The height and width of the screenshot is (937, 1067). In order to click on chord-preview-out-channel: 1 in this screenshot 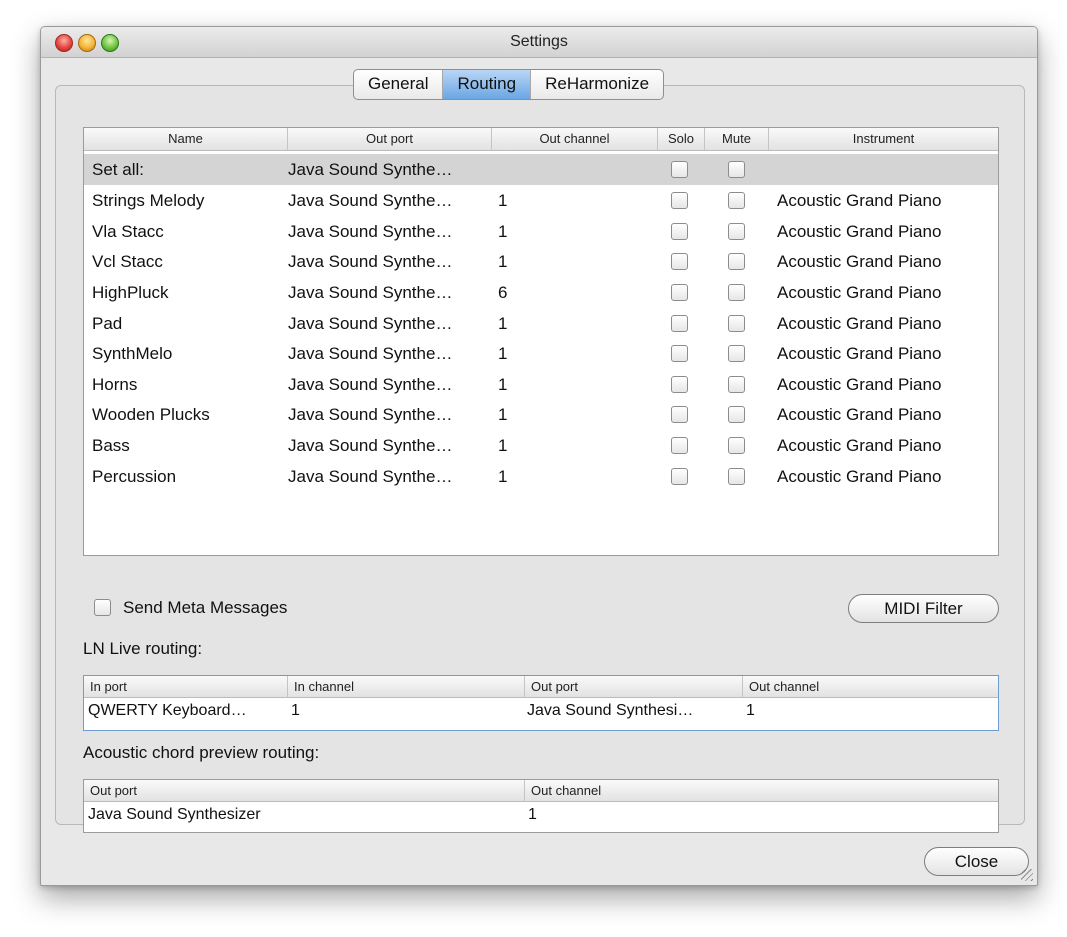, I will do `click(758, 815)`.